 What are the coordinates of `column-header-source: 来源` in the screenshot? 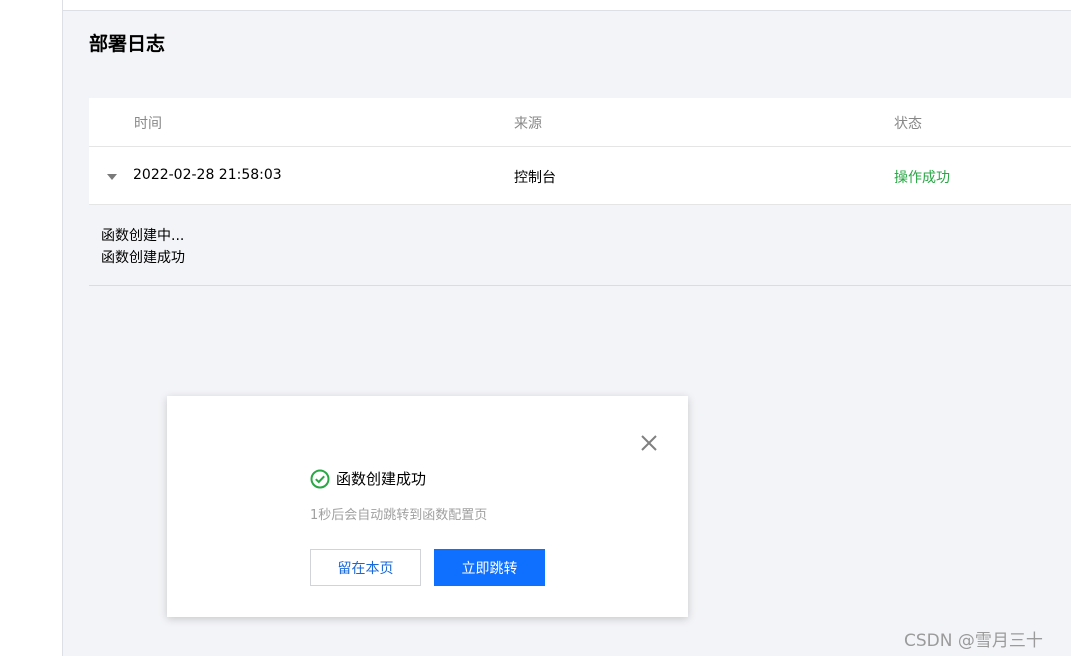 It's located at (528, 124).